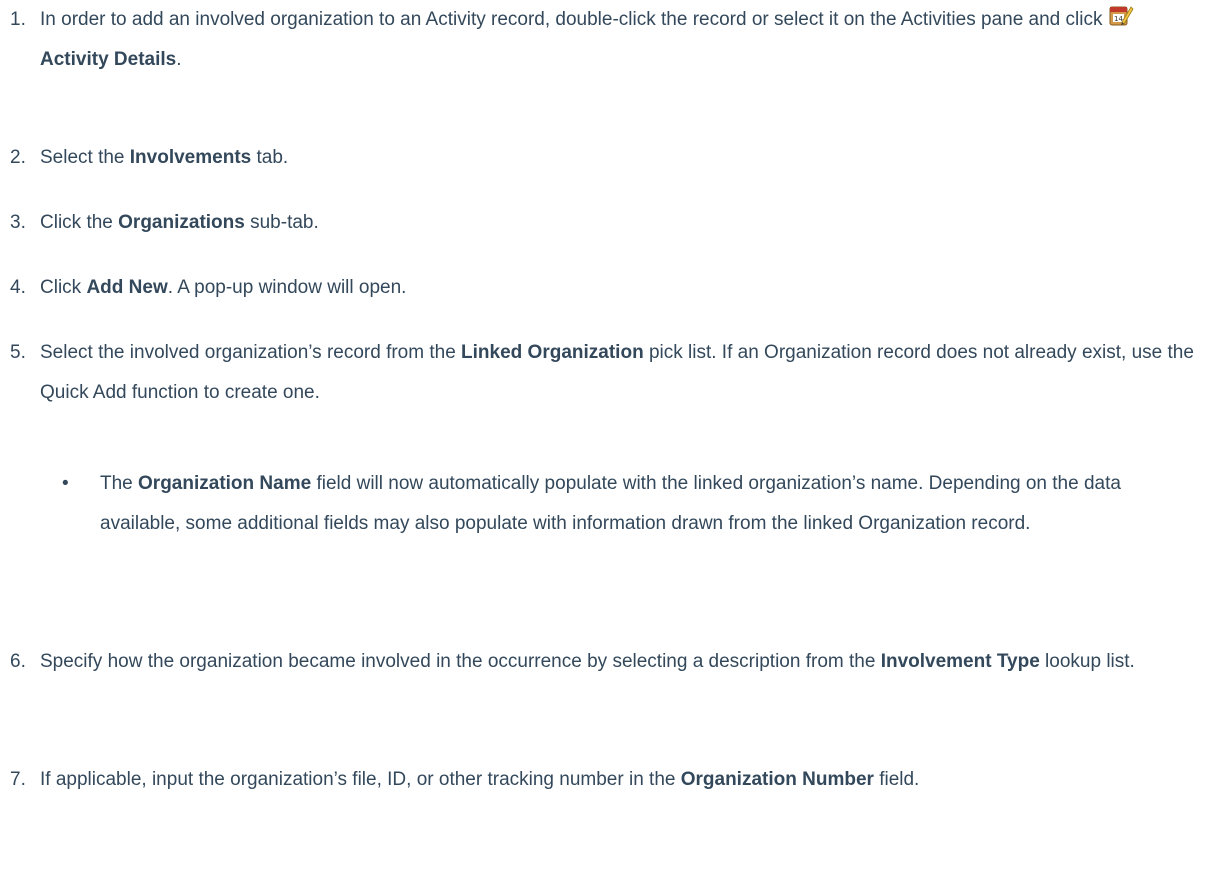  What do you see at coordinates (190, 157) in the screenshot?
I see `bold-term: Involvements` at bounding box center [190, 157].